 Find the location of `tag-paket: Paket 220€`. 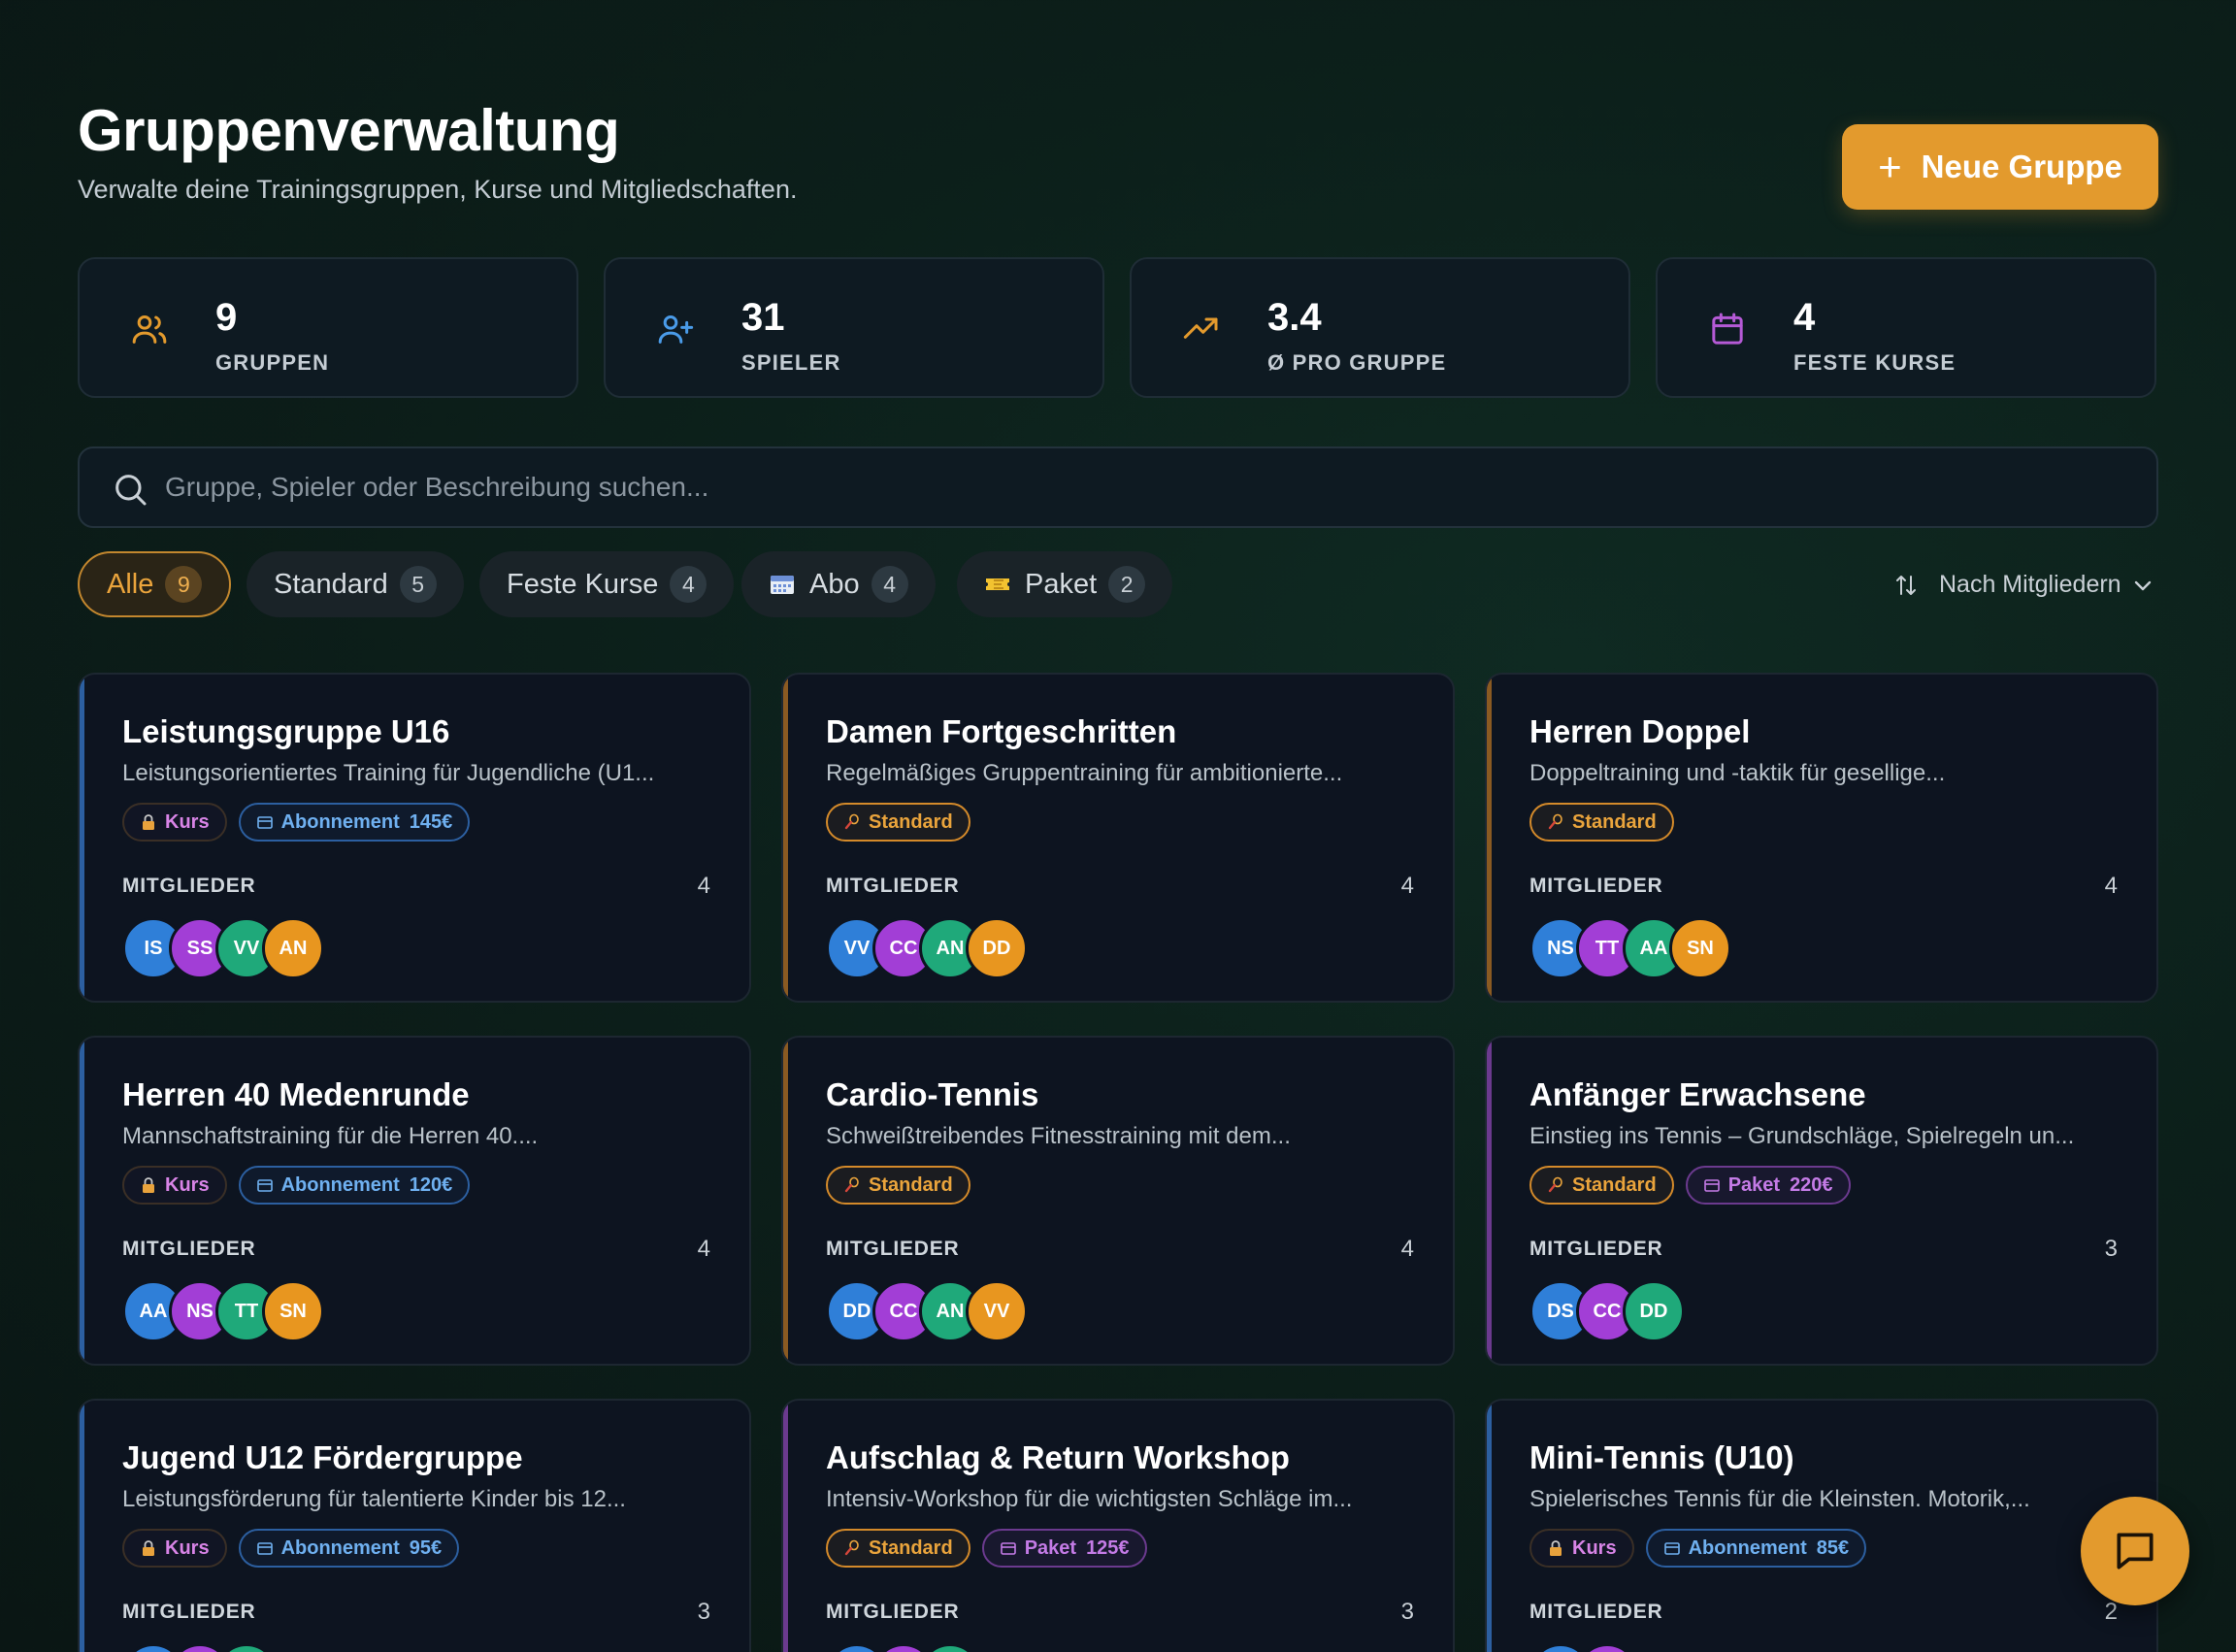

tag-paket: Paket 220€ is located at coordinates (1768, 1186).